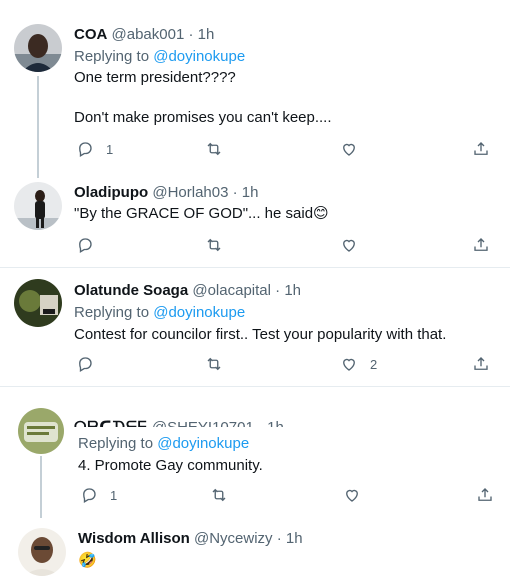  I want to click on tweet-header: Olatunde Soaga @olacapital · 1h, so click(187, 290).